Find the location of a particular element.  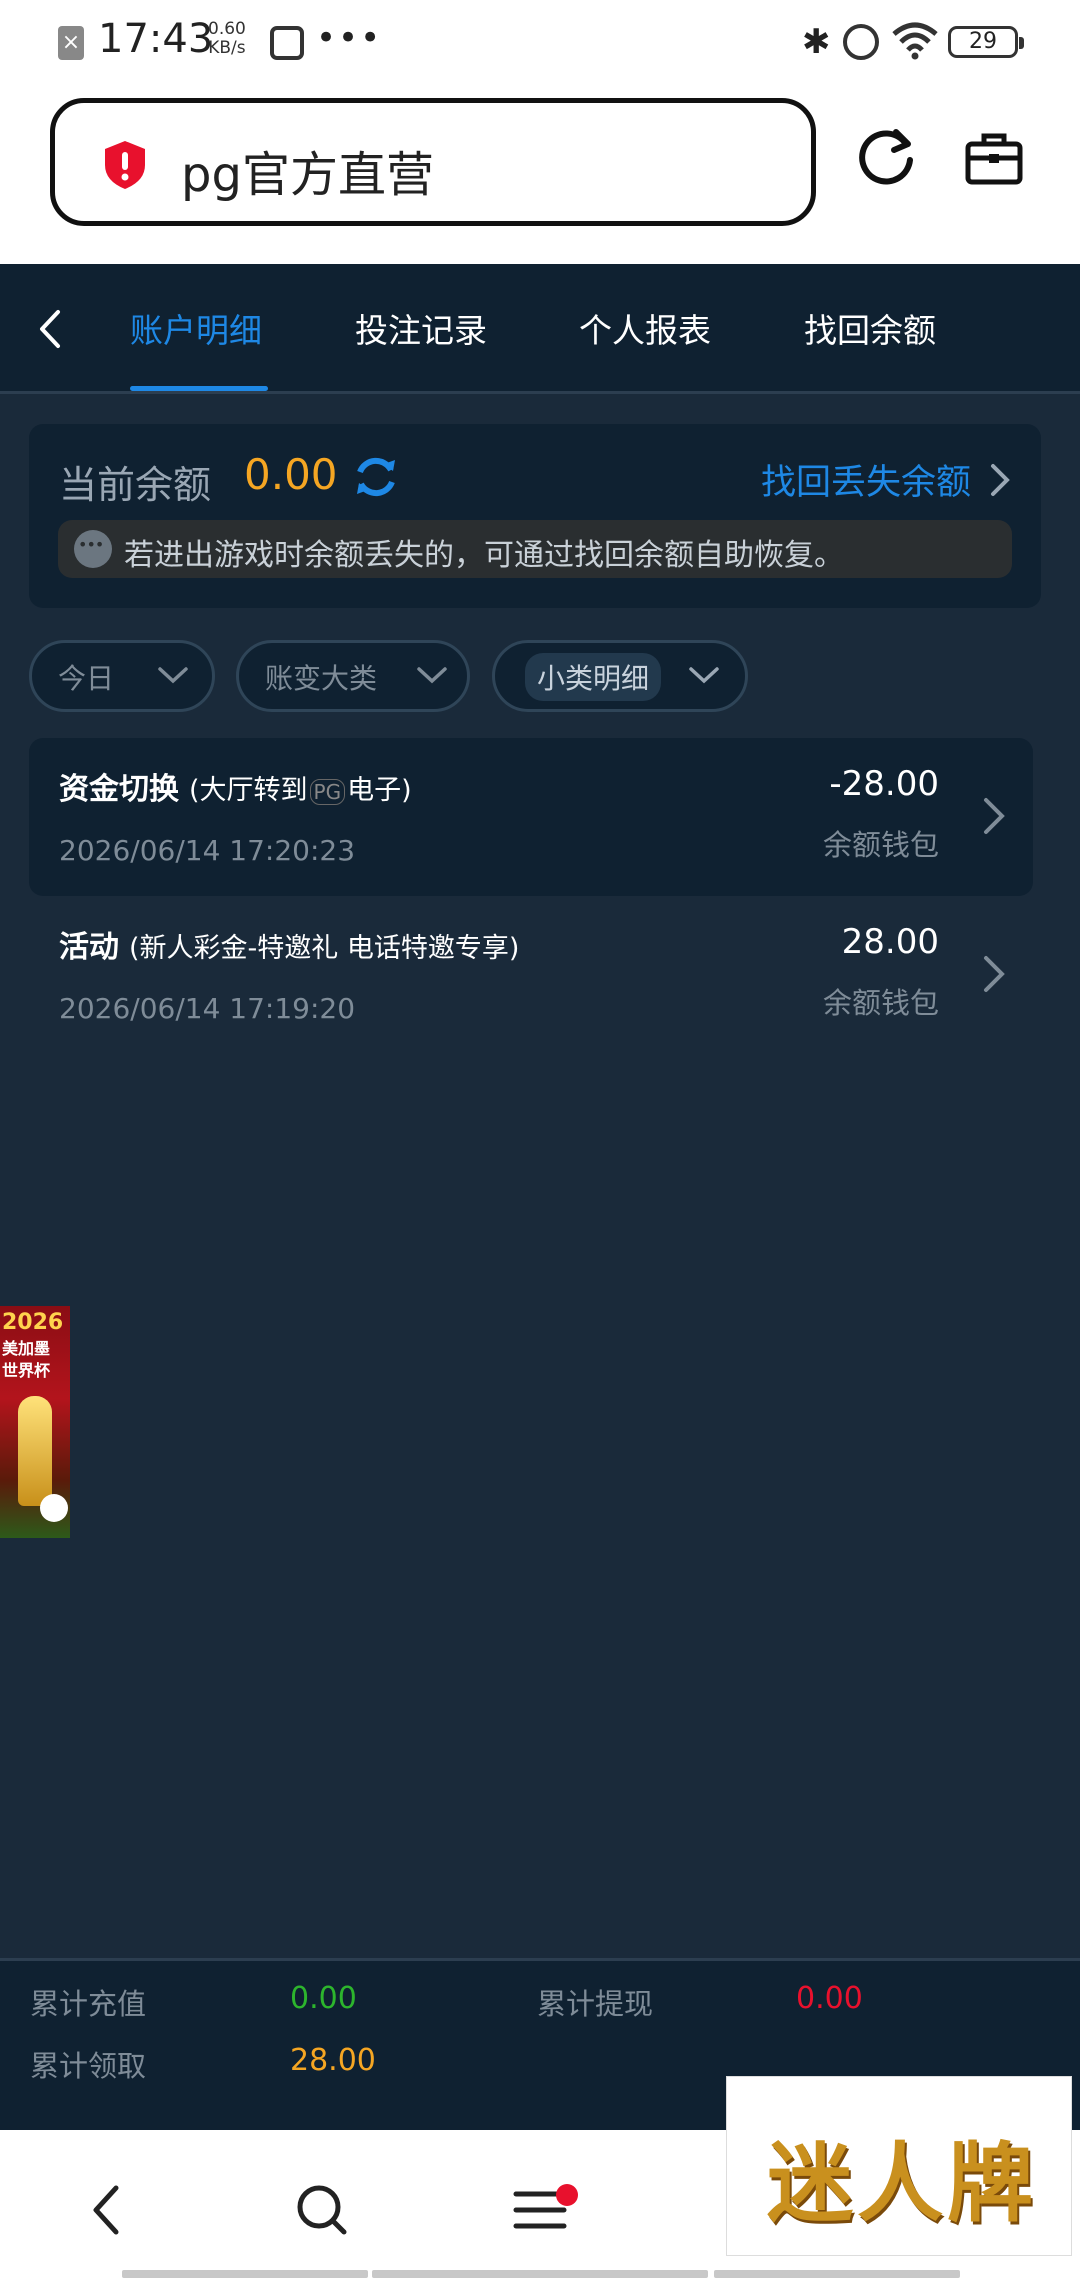

recover-lost-balance-link: 找回丢失余额 is located at coordinates (866, 479).